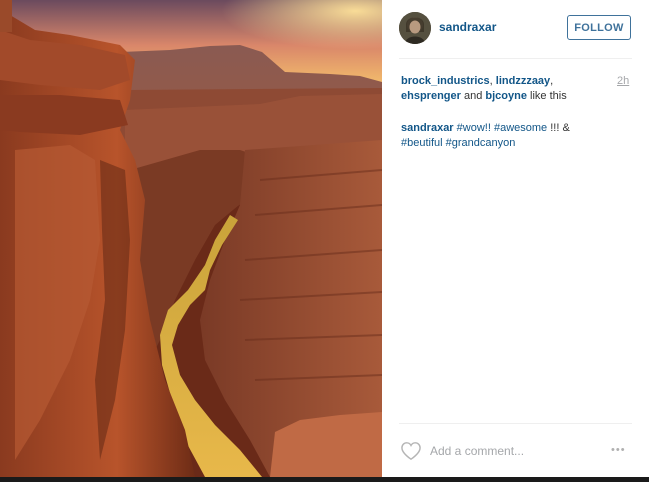  I want to click on post-timestamp: 2h, so click(623, 81).